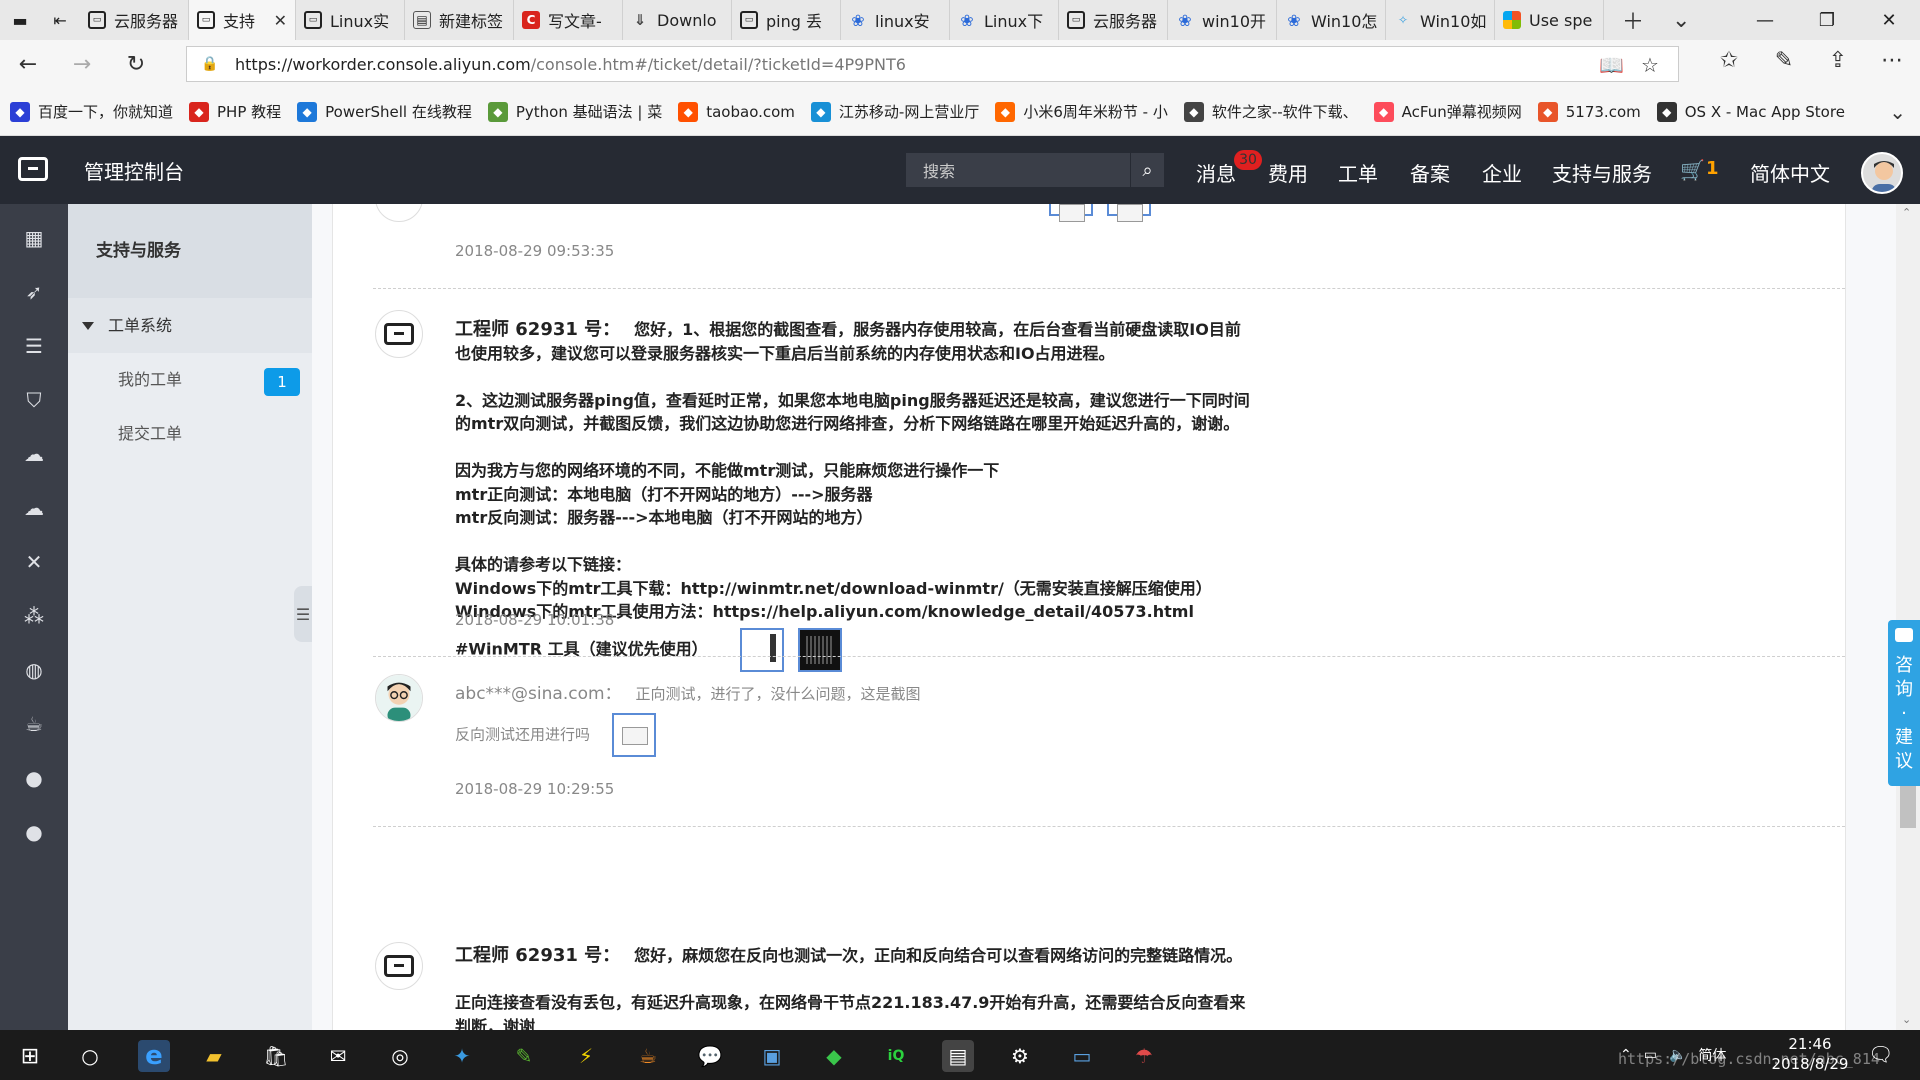 This screenshot has width=1920, height=1080. Describe the element at coordinates (136, 64) in the screenshot. I see `refresh-icon: ↻` at that location.